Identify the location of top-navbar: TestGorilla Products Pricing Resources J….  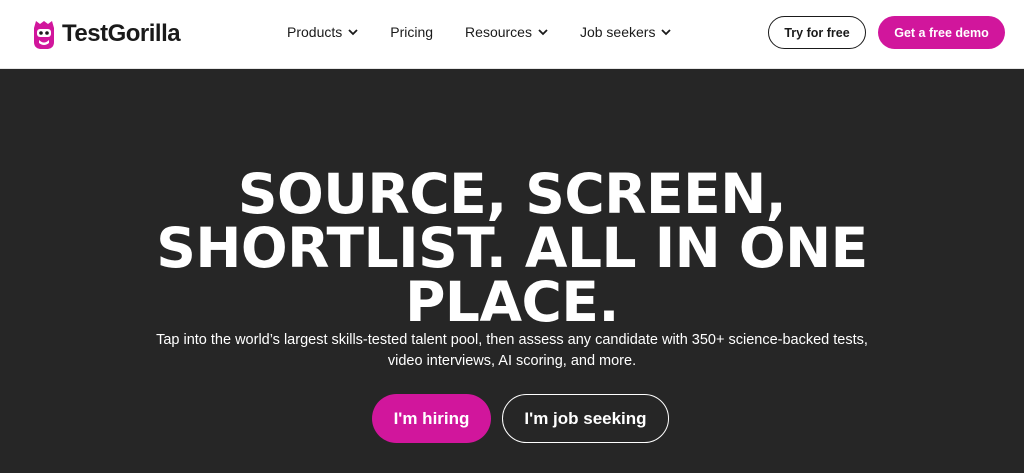
(512, 34).